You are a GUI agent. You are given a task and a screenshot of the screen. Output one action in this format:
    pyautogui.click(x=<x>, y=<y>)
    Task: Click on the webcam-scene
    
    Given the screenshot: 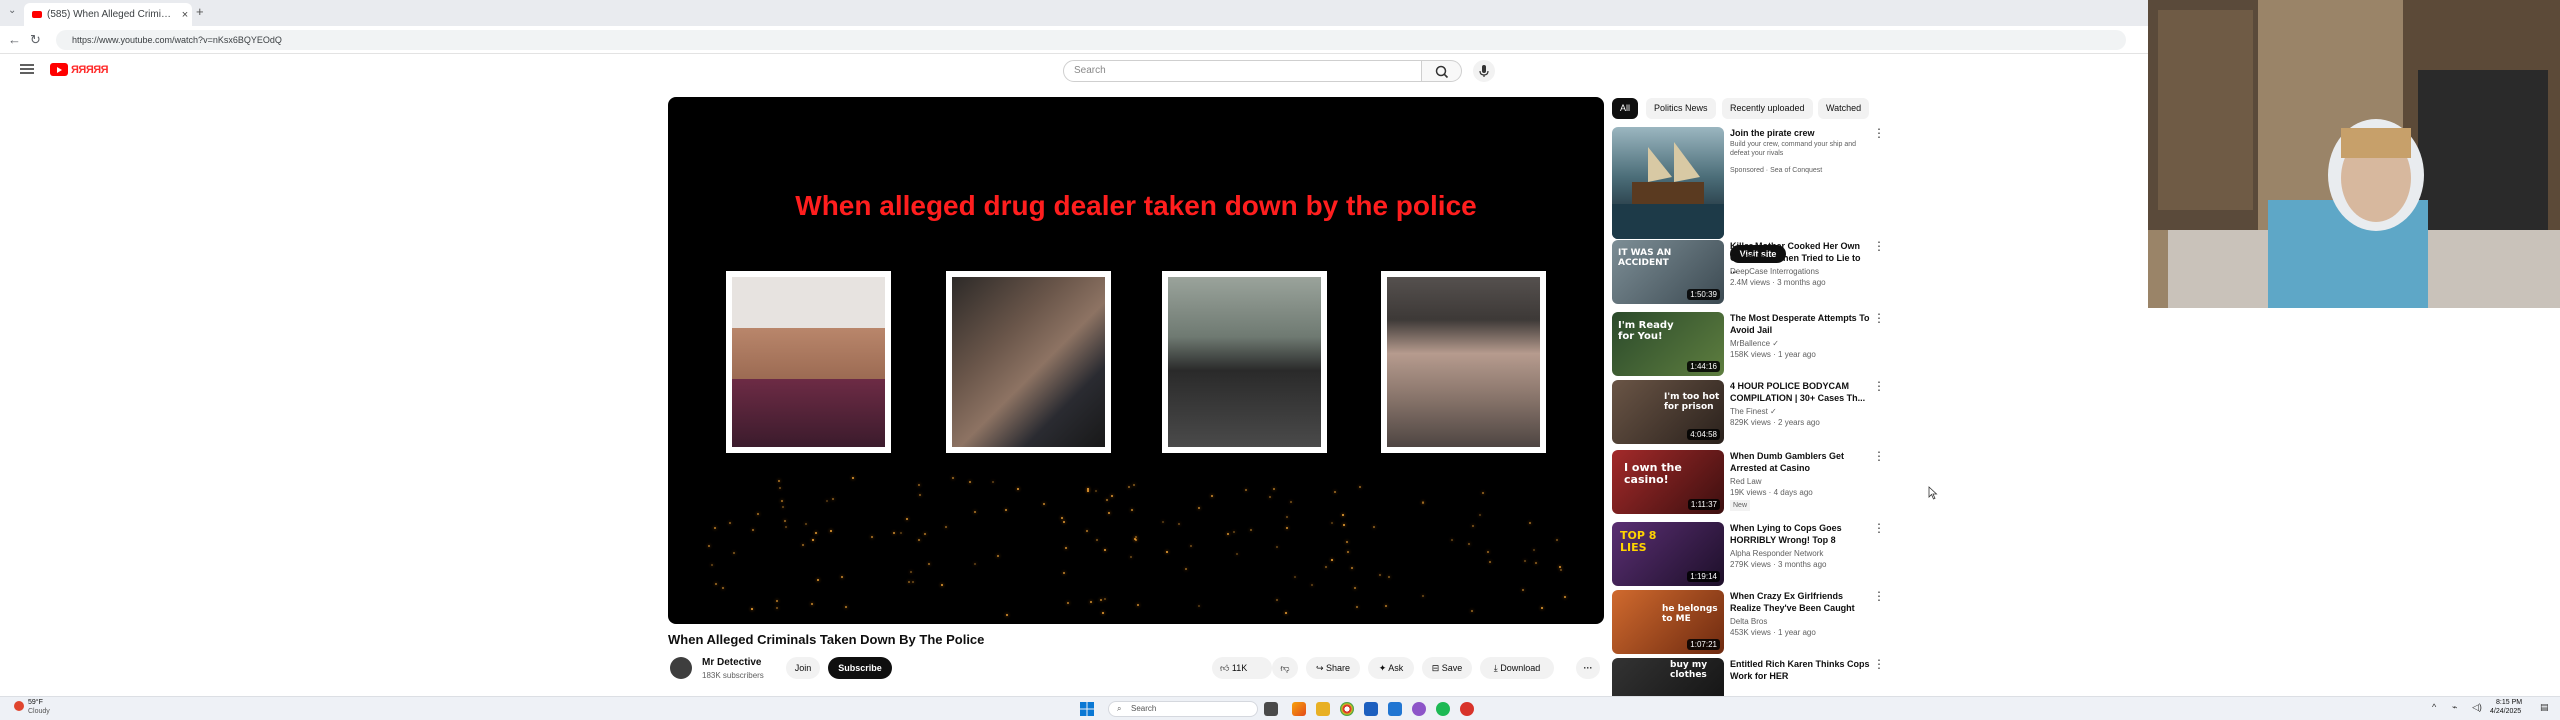 What is the action you would take?
    pyautogui.click(x=2354, y=154)
    